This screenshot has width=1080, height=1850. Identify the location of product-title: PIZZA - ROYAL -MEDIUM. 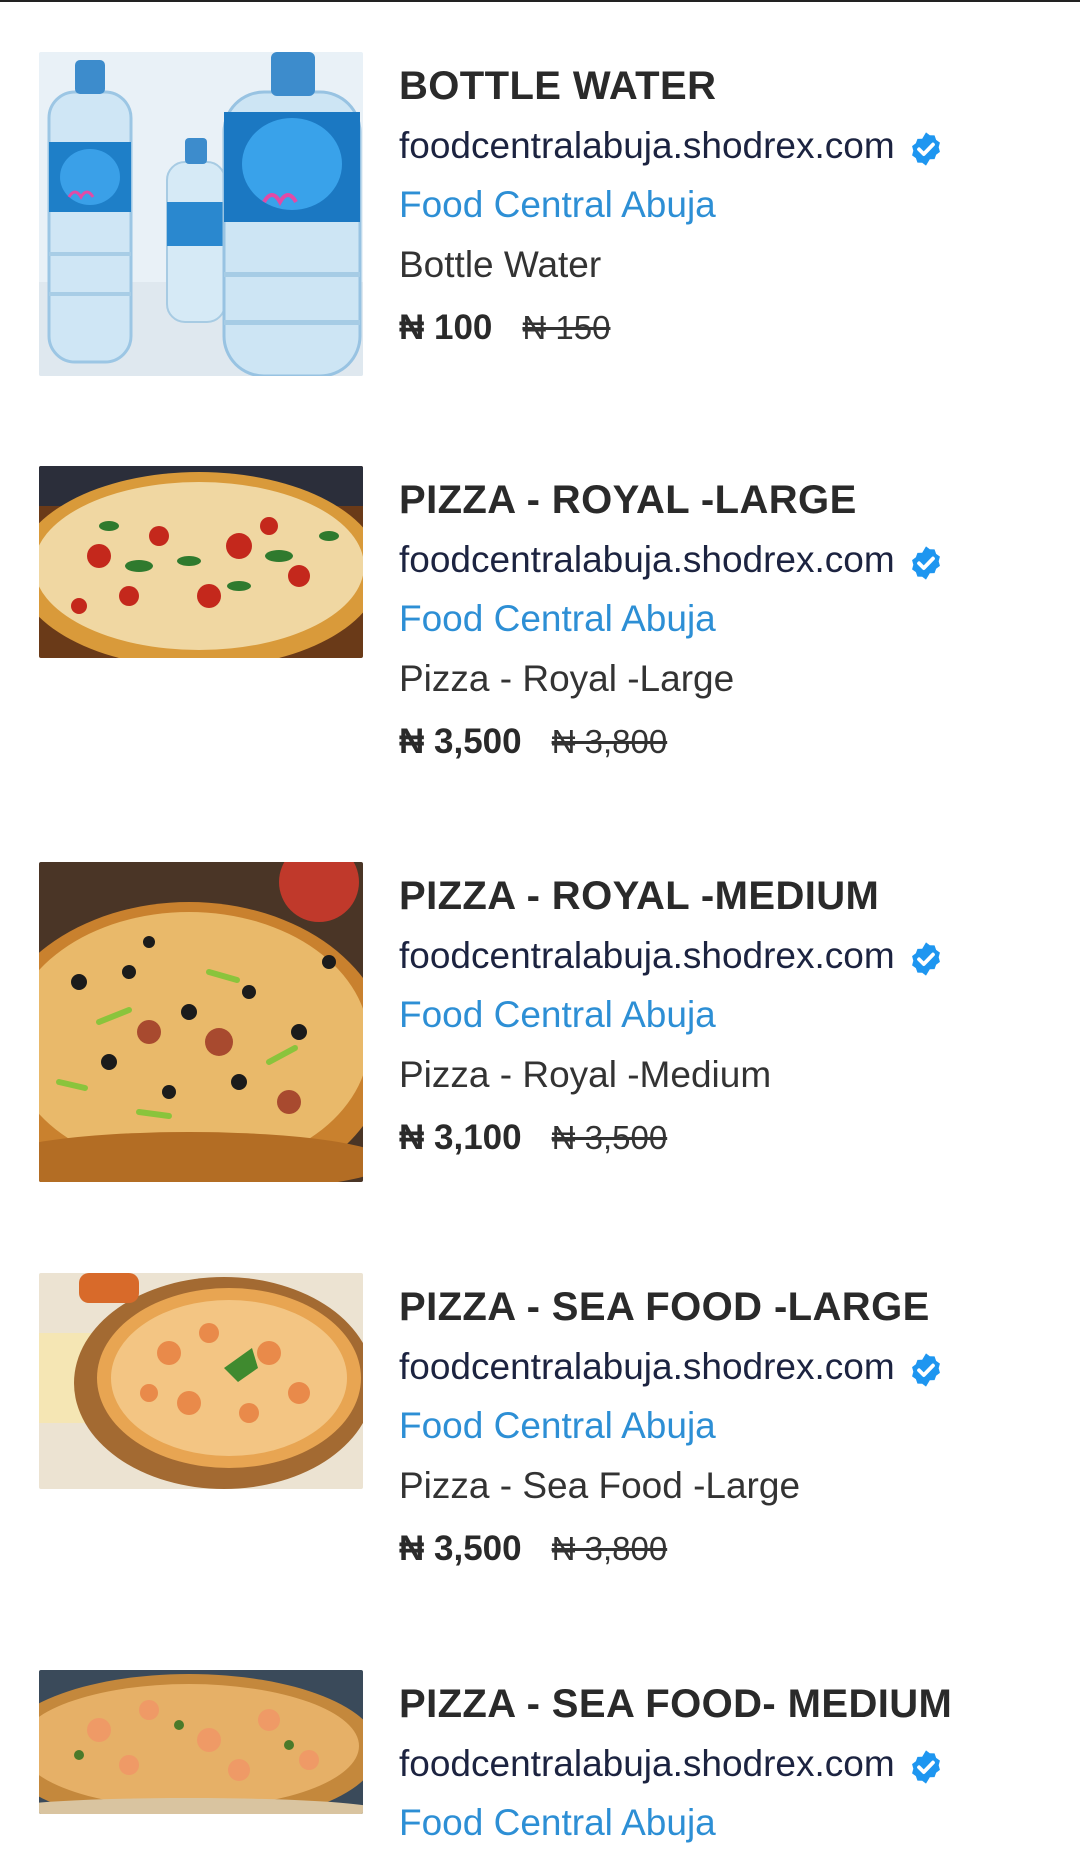
(639, 896).